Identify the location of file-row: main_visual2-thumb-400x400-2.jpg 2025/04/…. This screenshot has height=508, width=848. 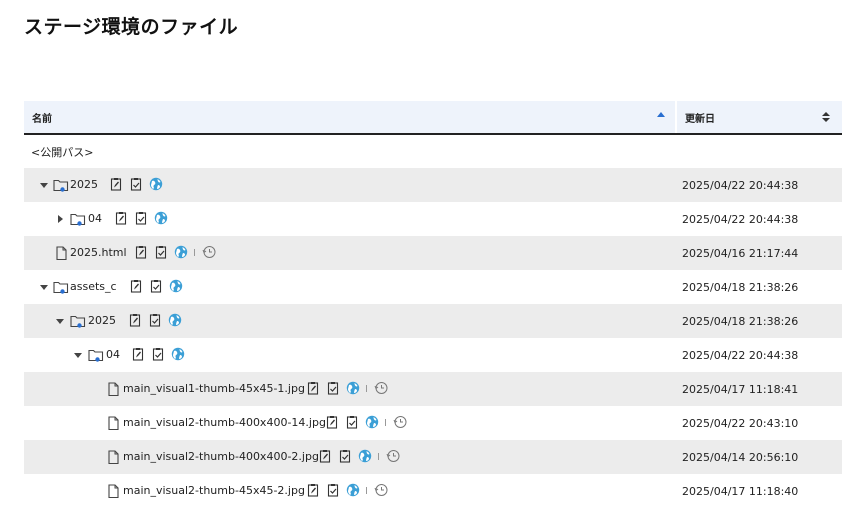
(433, 457).